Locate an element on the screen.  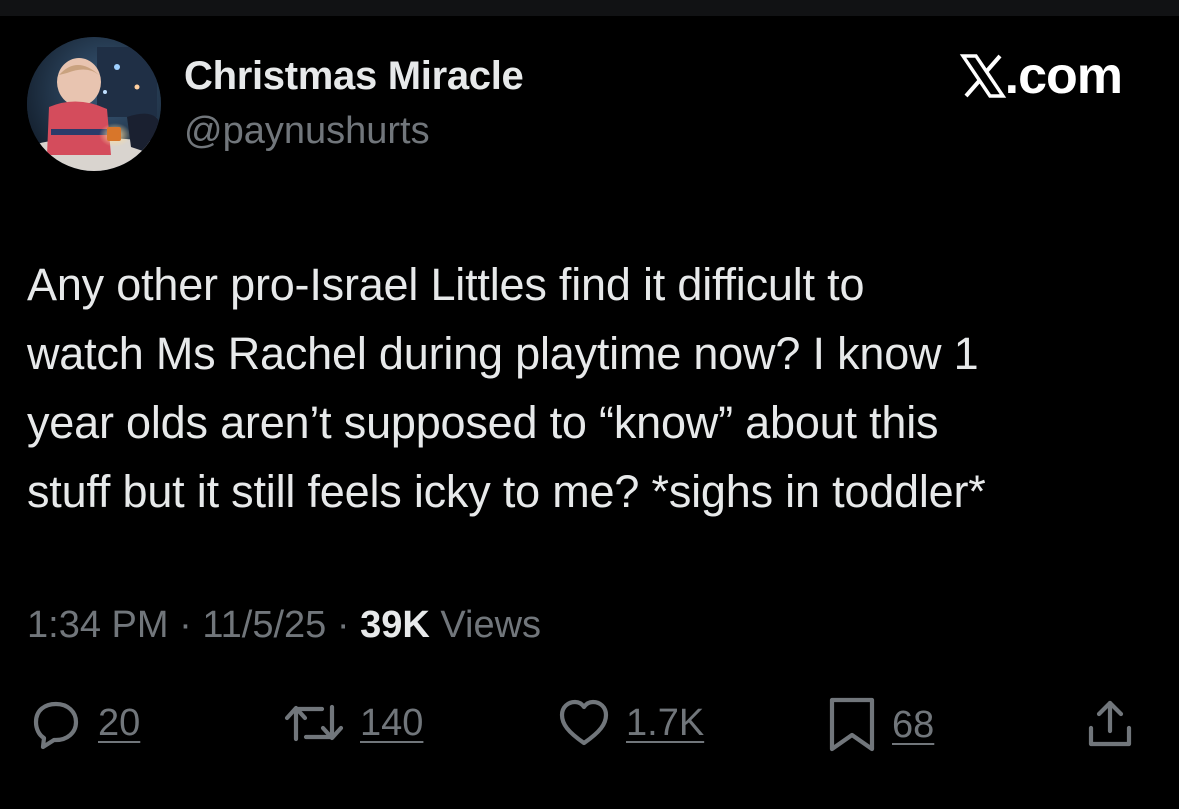
bookmark-button: 68 is located at coordinates (880, 725).